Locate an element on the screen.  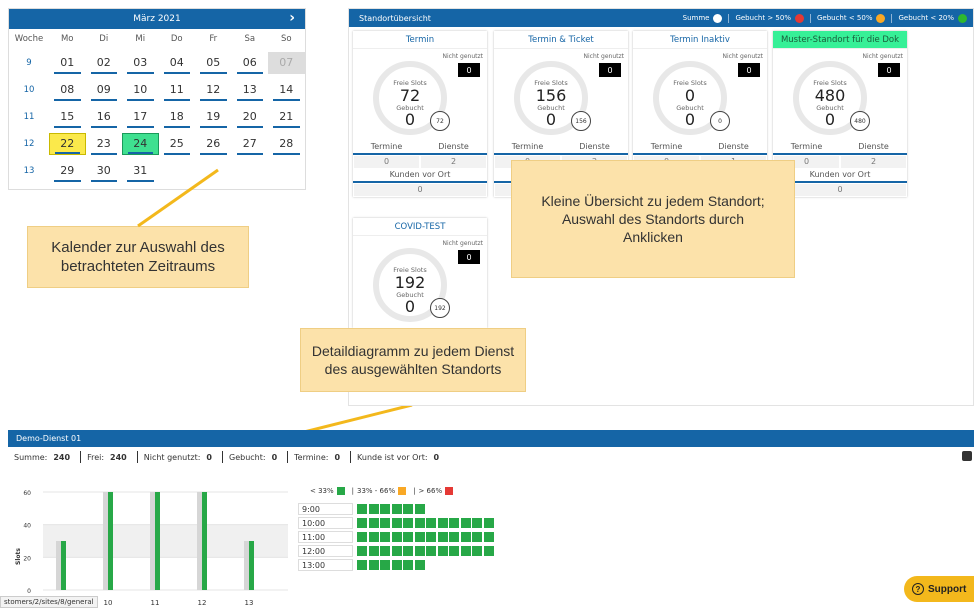
free-slots-value: 480 is located at coordinates (830, 95).